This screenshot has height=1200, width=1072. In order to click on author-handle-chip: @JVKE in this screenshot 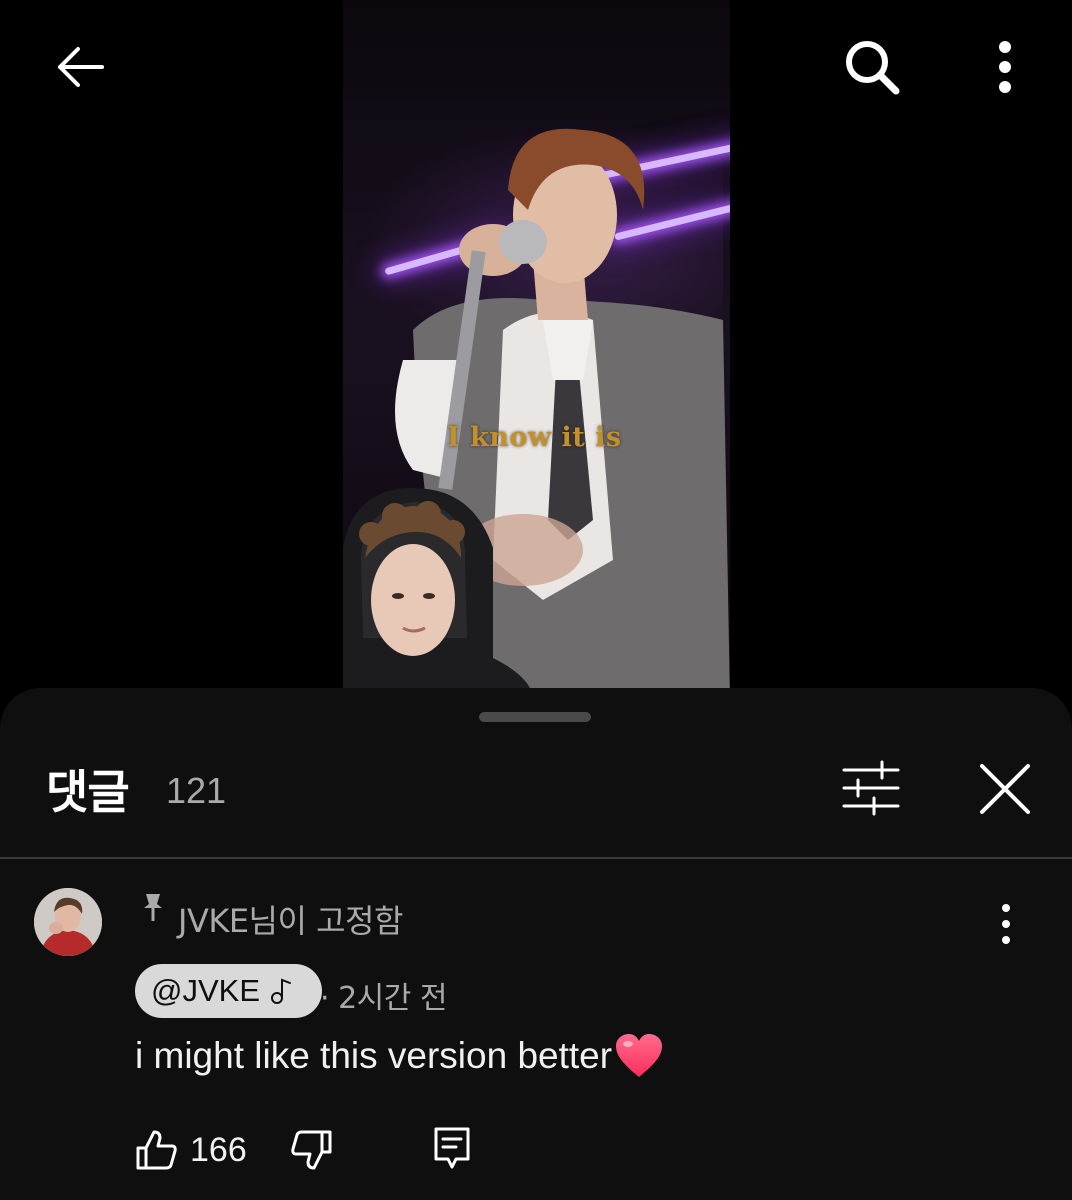, I will do `click(228, 991)`.